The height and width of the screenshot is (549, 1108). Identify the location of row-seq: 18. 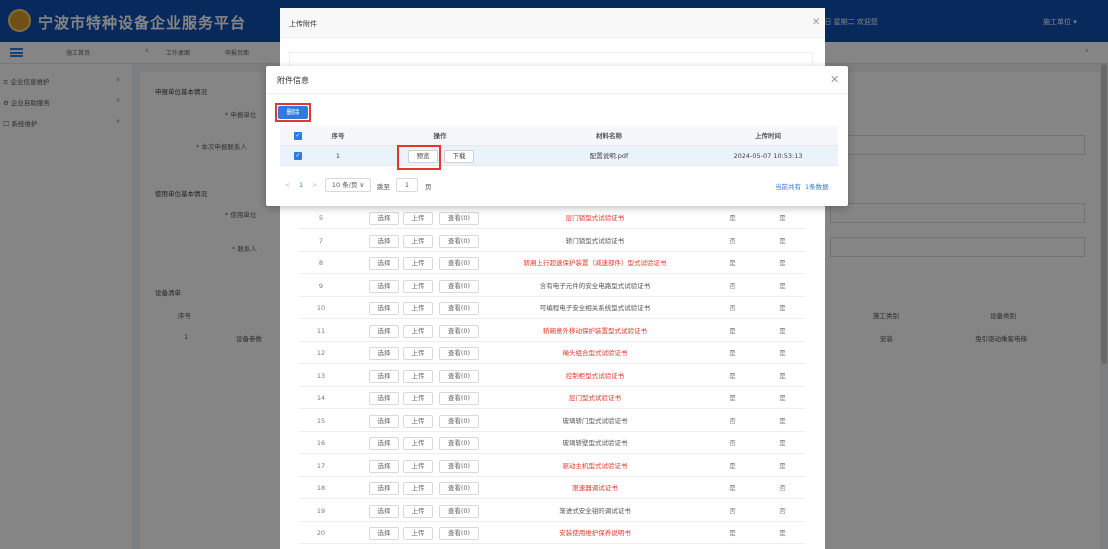
(321, 488).